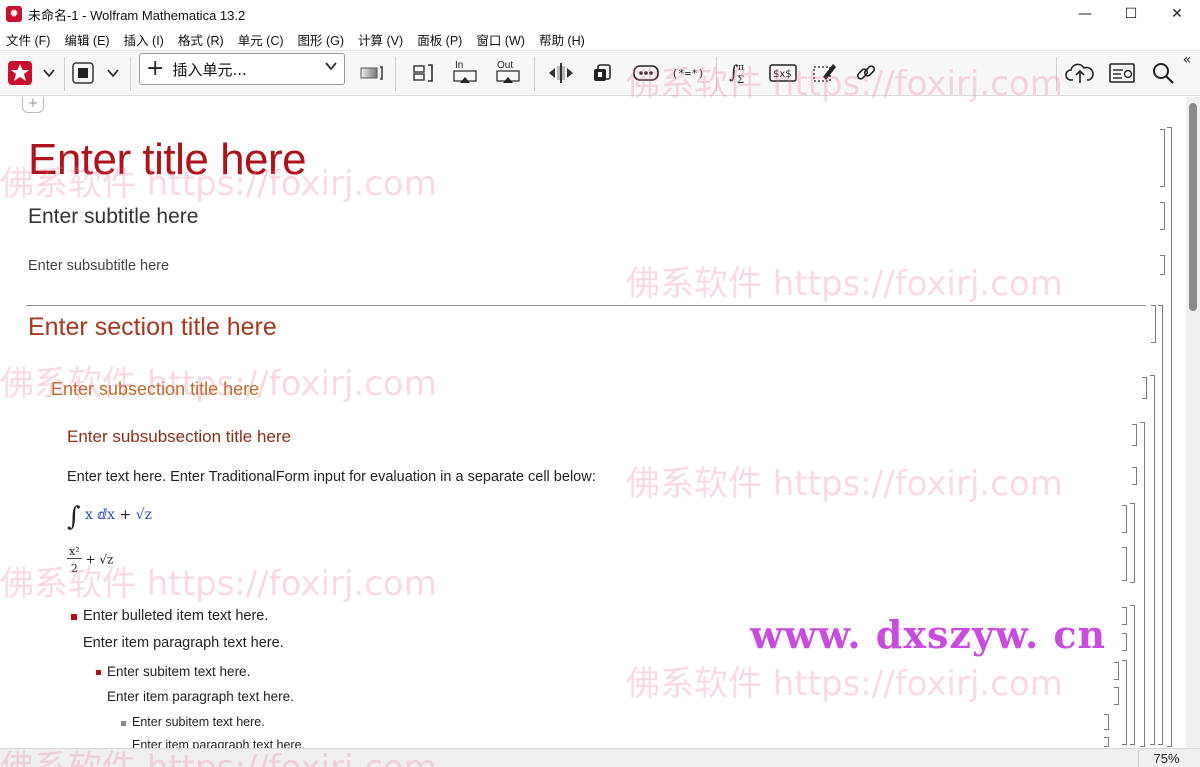 The height and width of the screenshot is (767, 1200). I want to click on cloud-upload-icon, so click(1080, 73).